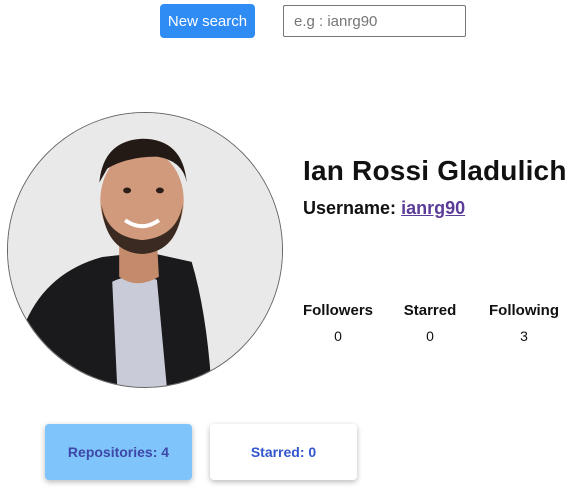  Describe the element at coordinates (350, 208) in the screenshot. I see `username-label: Username:` at that location.